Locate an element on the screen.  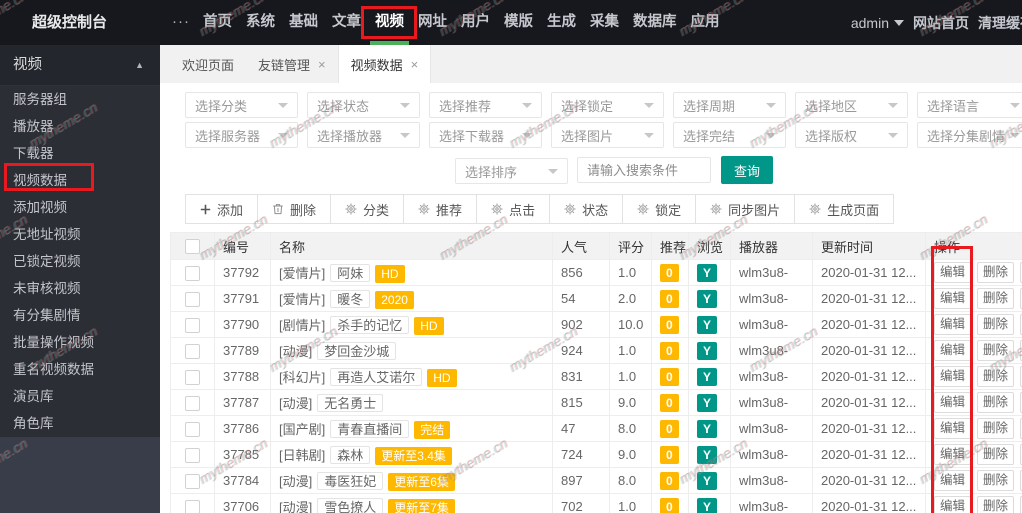
sidebar-item: 服务器组 is located at coordinates (80, 99).